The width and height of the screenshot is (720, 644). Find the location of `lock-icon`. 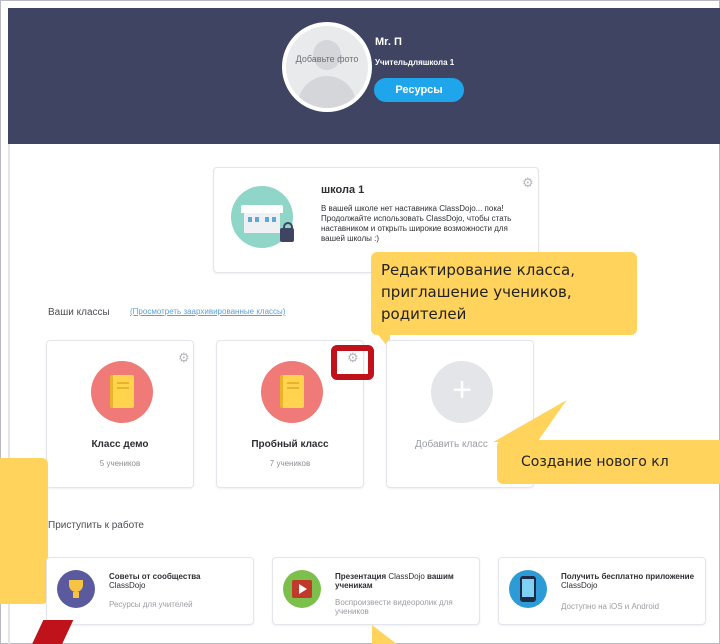

lock-icon is located at coordinates (287, 232).